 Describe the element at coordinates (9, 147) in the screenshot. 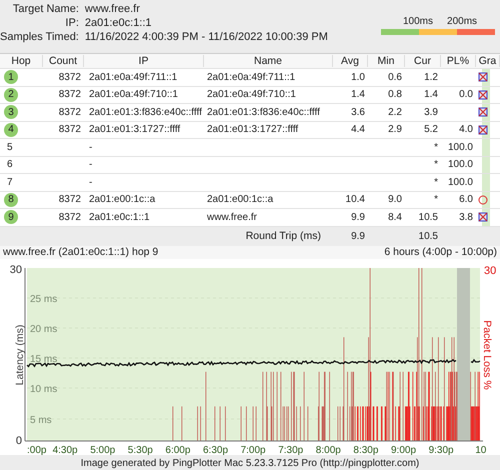

I see `hop-number: 5` at that location.